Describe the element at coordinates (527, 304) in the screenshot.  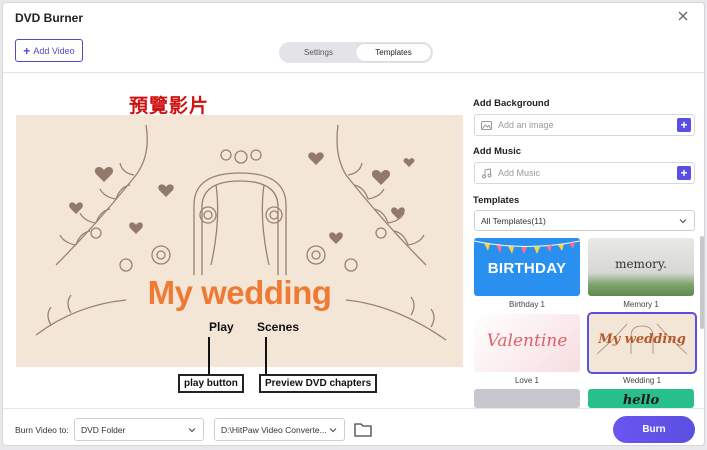
I see `template-caption-birthday: Birthday 1` at that location.